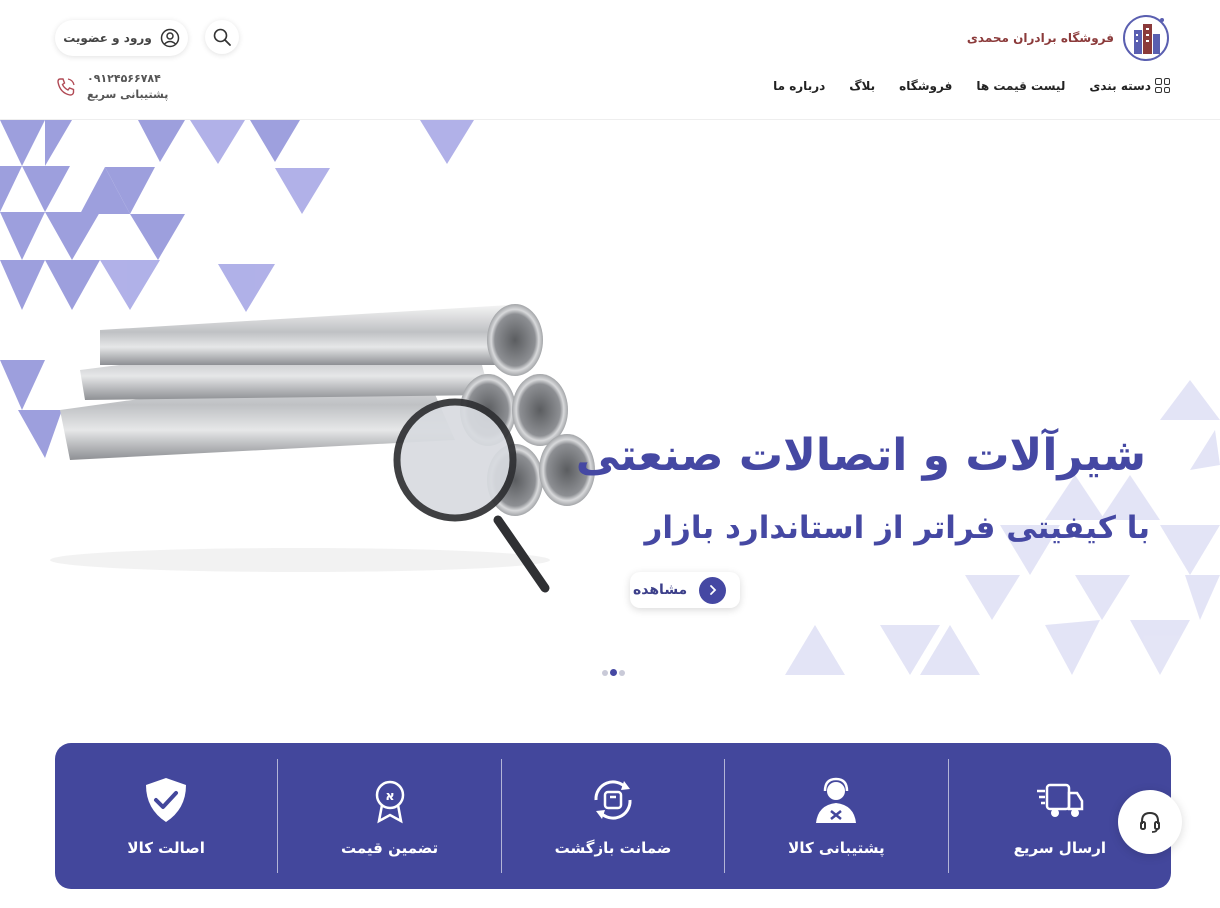 The image size is (1220, 908). Describe the element at coordinates (166, 848) in the screenshot. I see `feature-label: اصالت کالا` at that location.